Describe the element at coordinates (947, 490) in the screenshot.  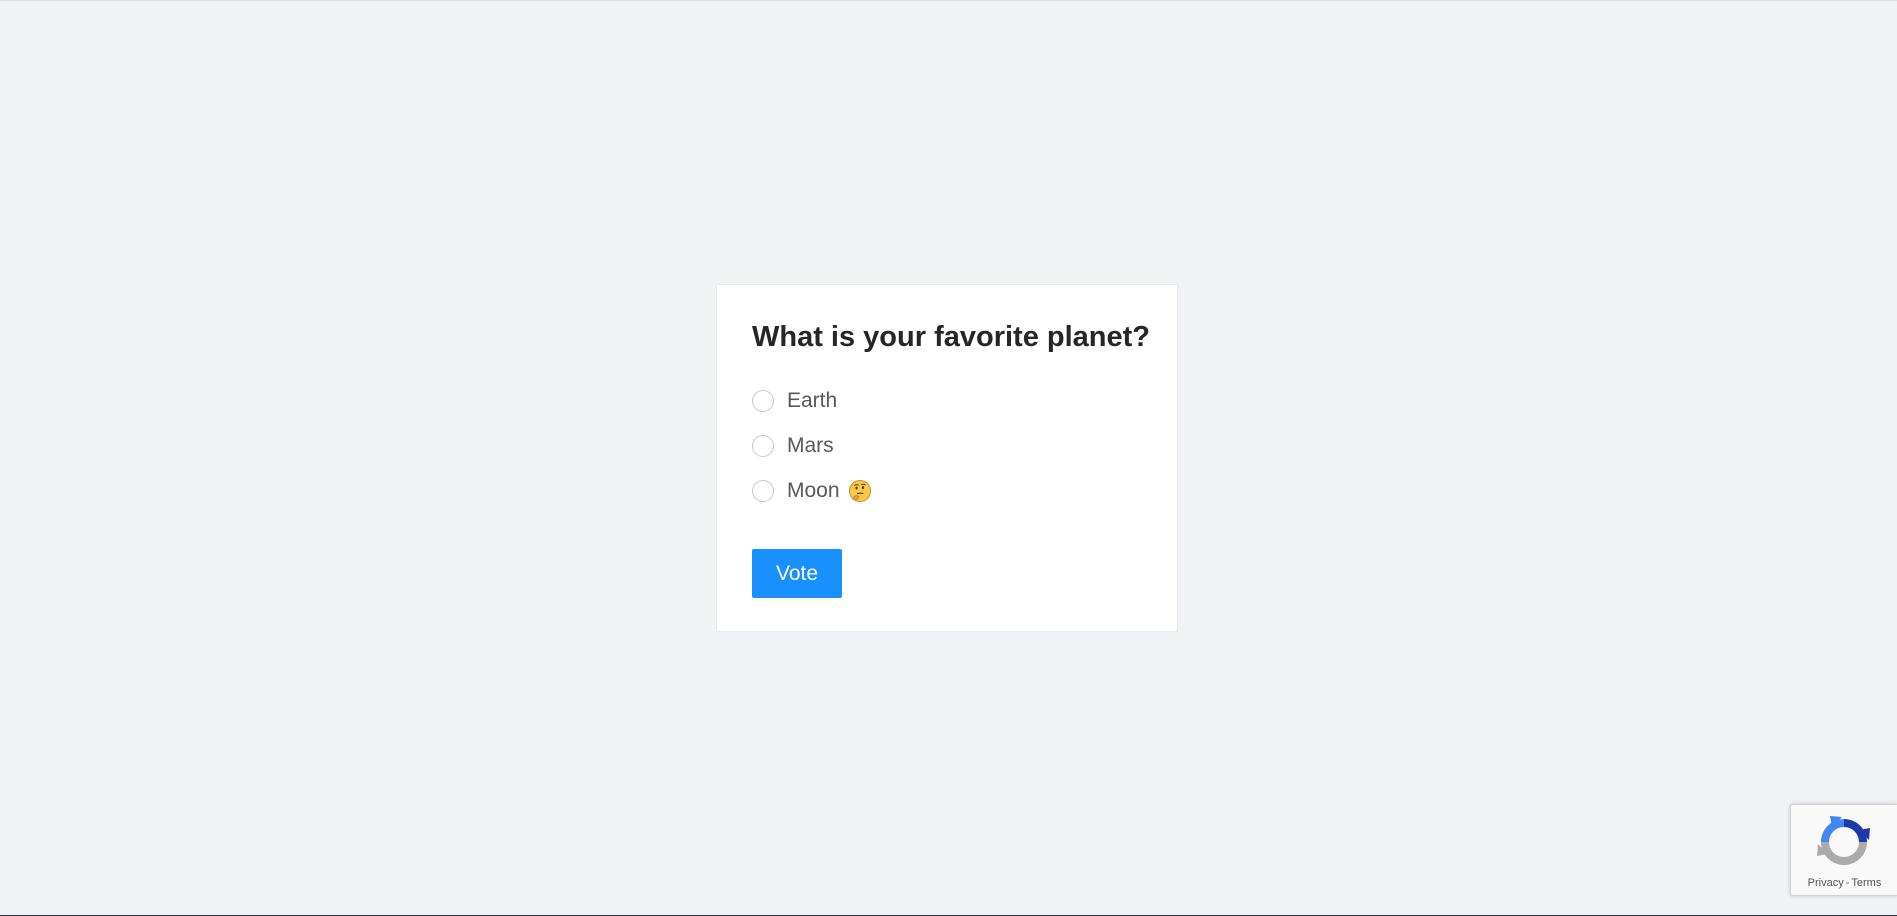
I see `option-moon: Moon` at that location.